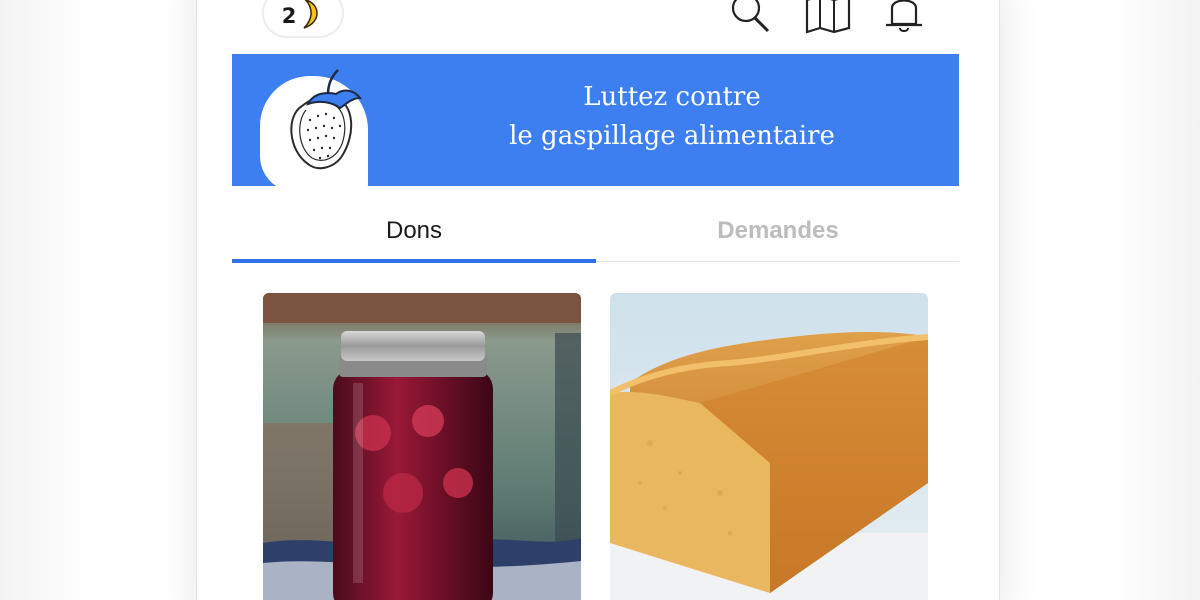 The width and height of the screenshot is (1200, 600). I want to click on loaf-cake-photo, so click(769, 446).